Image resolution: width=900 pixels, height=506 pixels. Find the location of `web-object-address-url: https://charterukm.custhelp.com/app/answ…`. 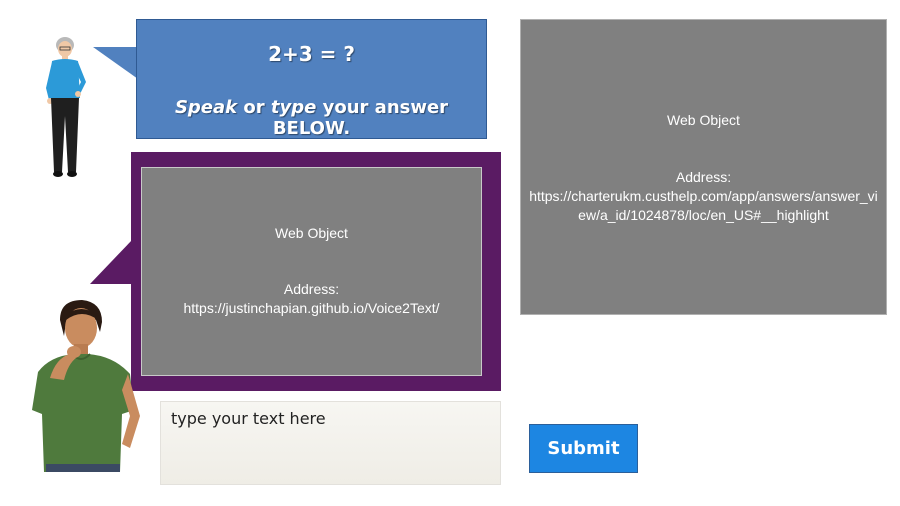

web-object-address-url: https://charterukm.custhelp.com/app/answ… is located at coordinates (703, 205).